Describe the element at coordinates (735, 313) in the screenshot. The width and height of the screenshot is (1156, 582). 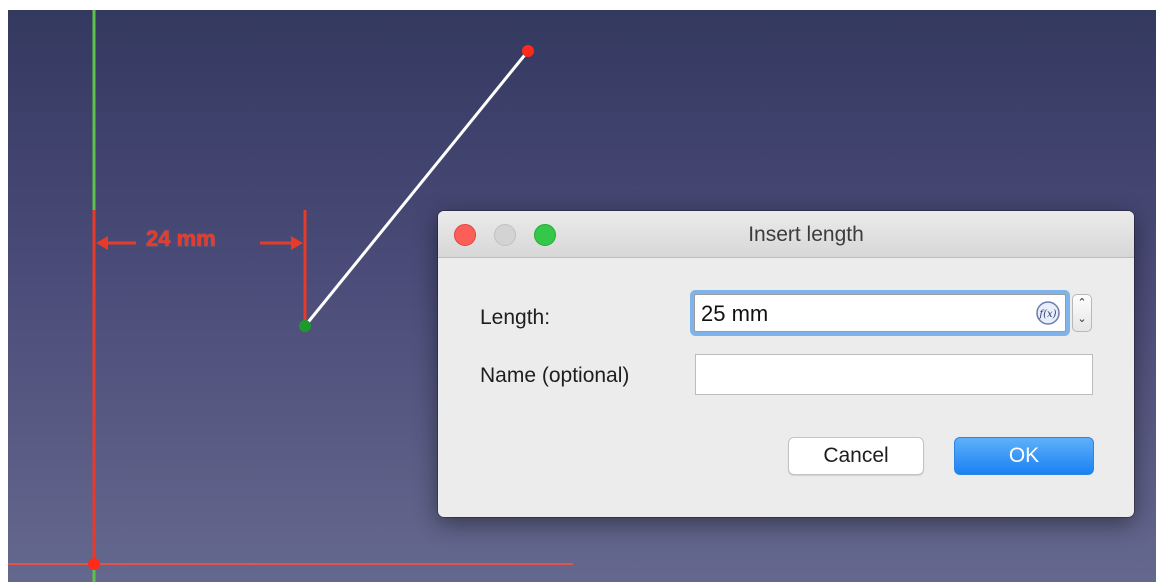
I see `length-input-value: 25 mm` at that location.